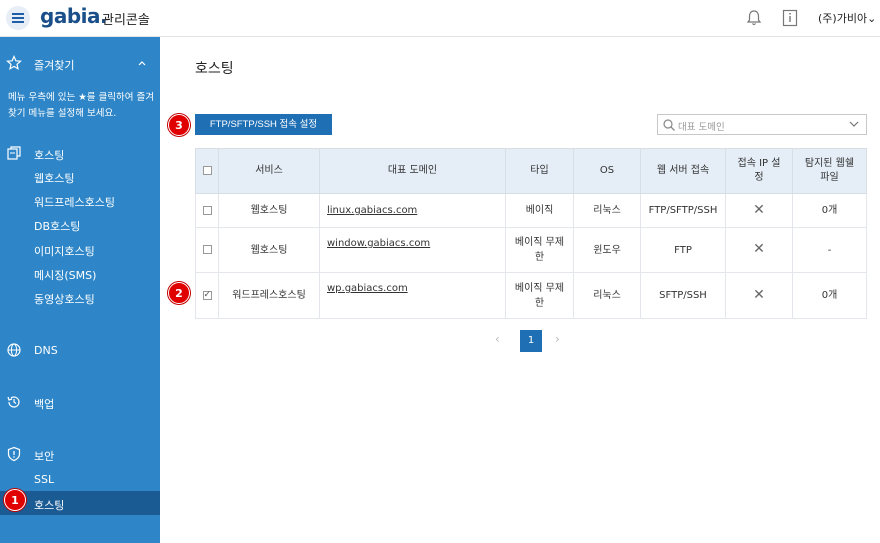  I want to click on header-select-all, so click(207, 171).